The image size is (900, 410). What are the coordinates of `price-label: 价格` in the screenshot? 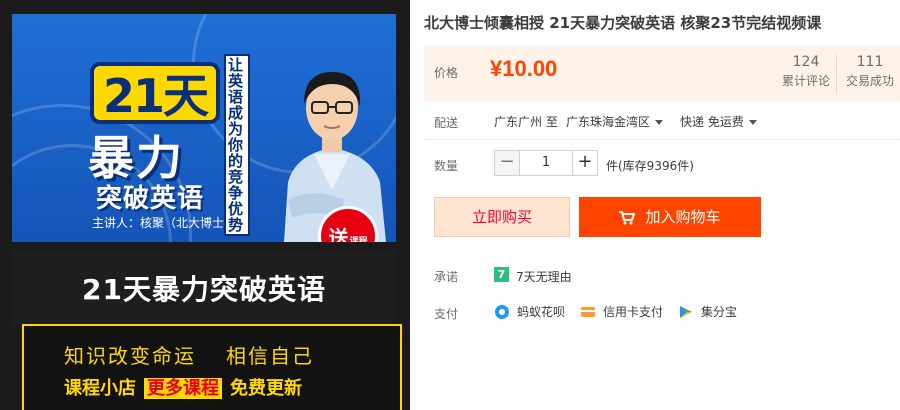 It's located at (446, 73).